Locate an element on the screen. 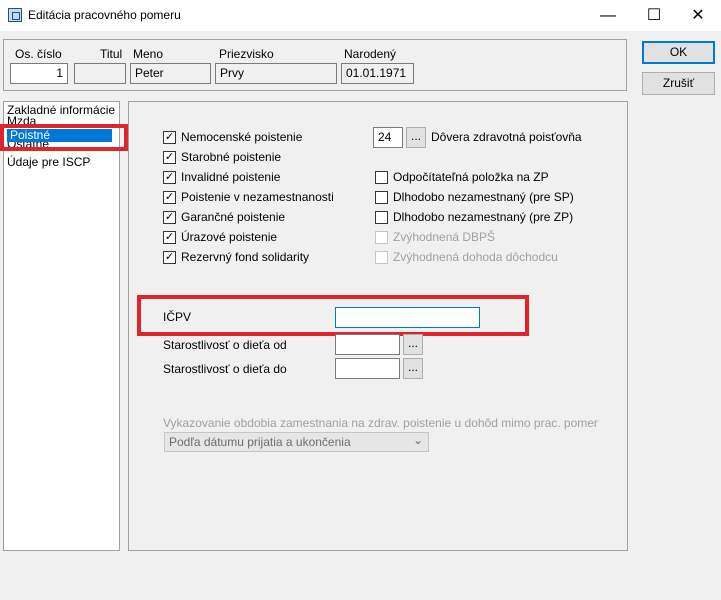  minimize-button: — is located at coordinates (608, 15).